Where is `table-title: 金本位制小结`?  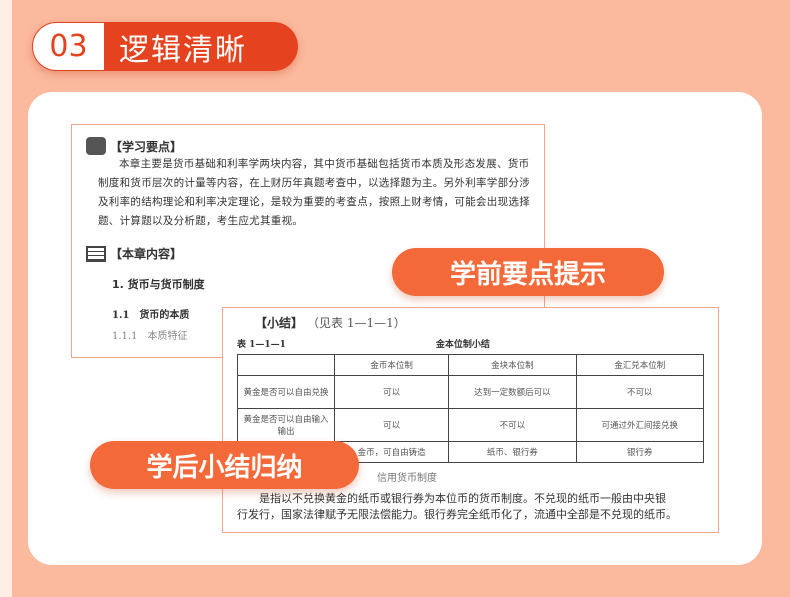 table-title: 金本位制小结 is located at coordinates (462, 345).